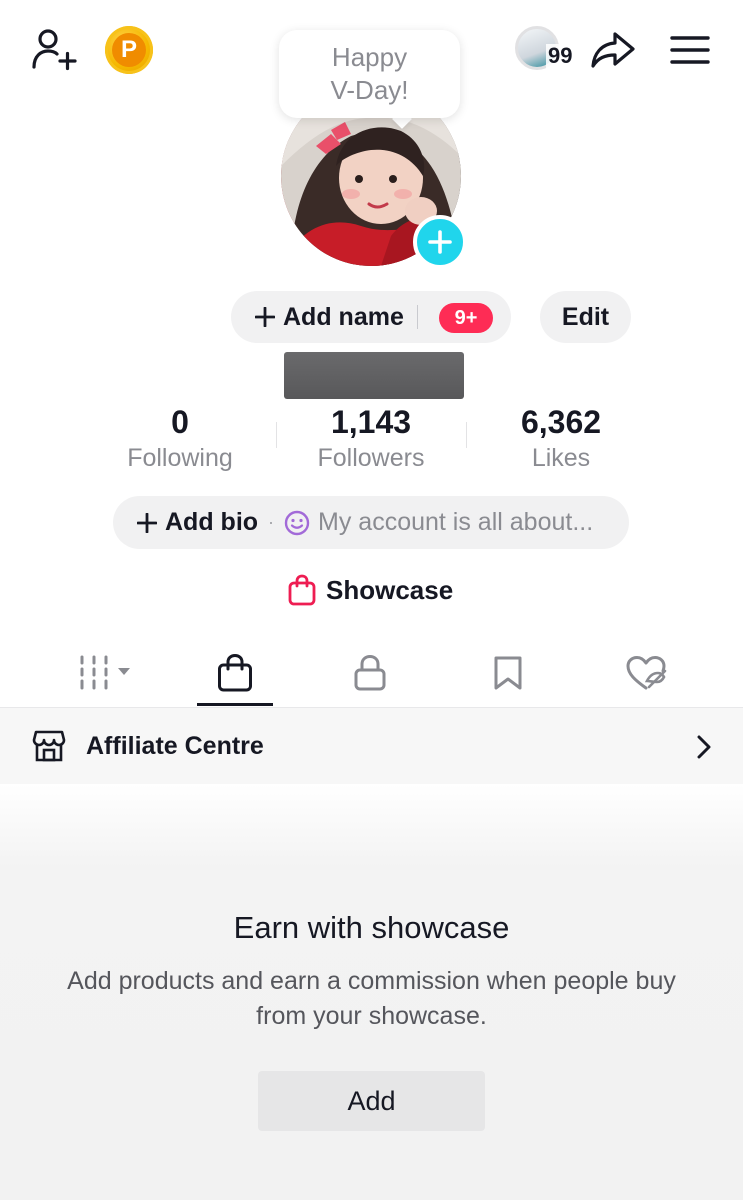 This screenshot has width=743, height=1200. I want to click on share-arrow-icon, so click(613, 50).